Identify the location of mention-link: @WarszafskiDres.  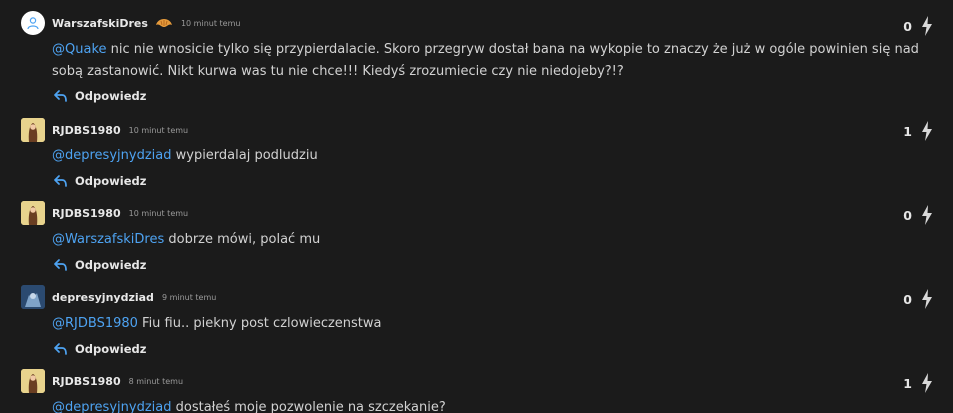
(108, 239).